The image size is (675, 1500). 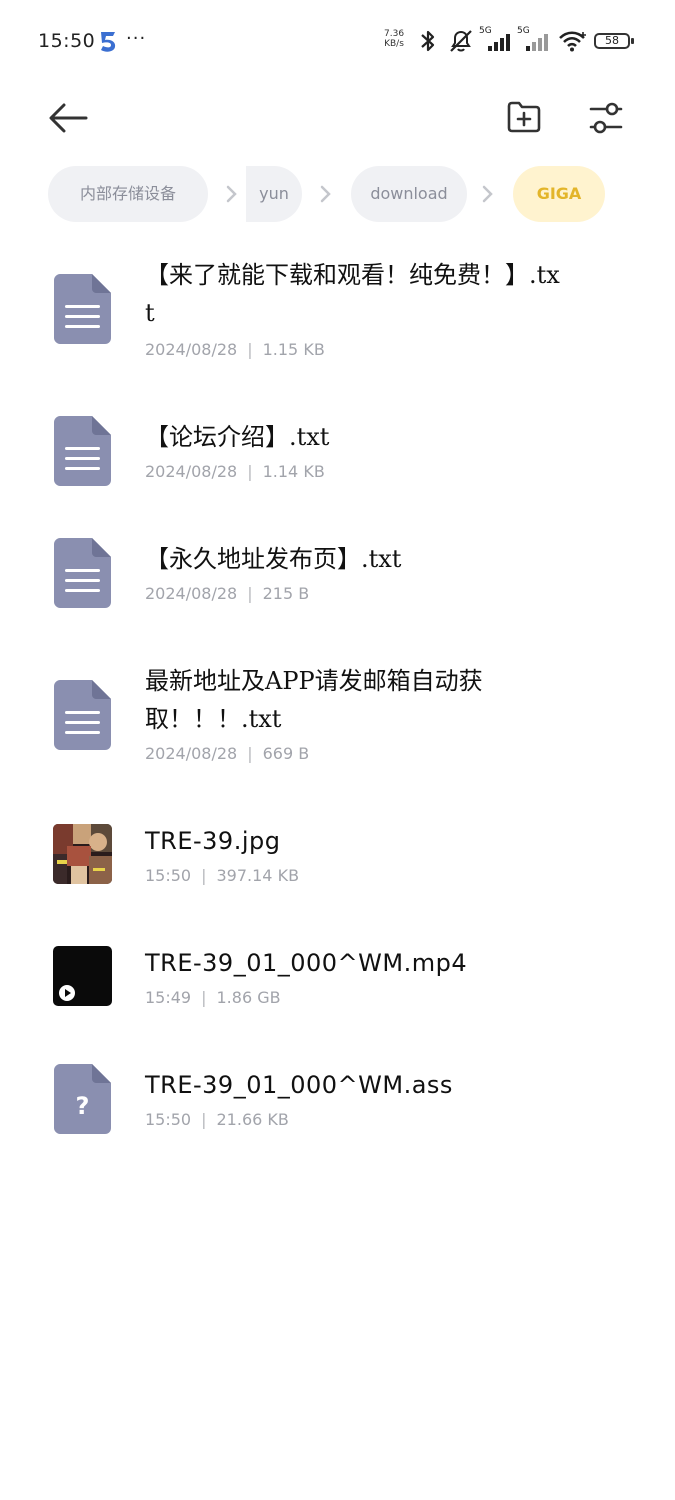 I want to click on file-meta: 15:50 | 397.14 KB, so click(x=222, y=875).